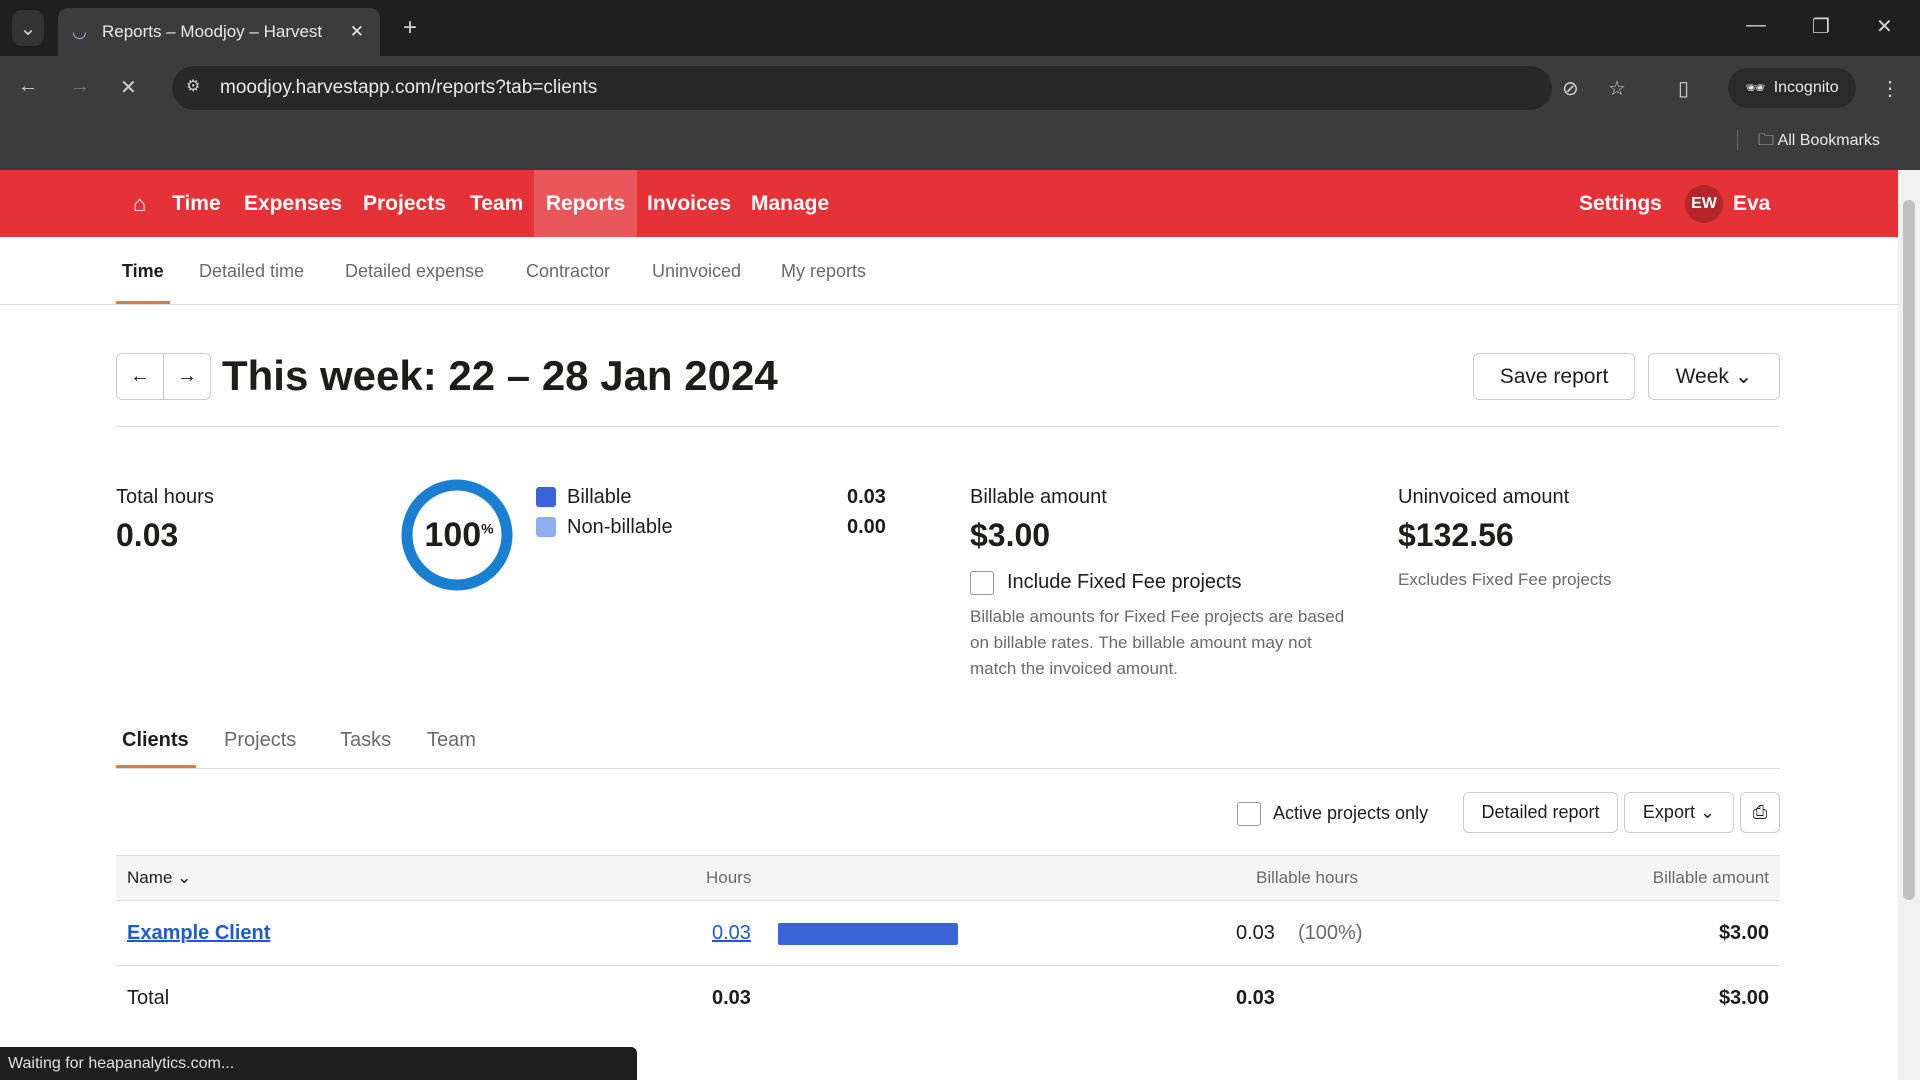  What do you see at coordinates (451, 740) in the screenshot?
I see `tab-team: Team` at bounding box center [451, 740].